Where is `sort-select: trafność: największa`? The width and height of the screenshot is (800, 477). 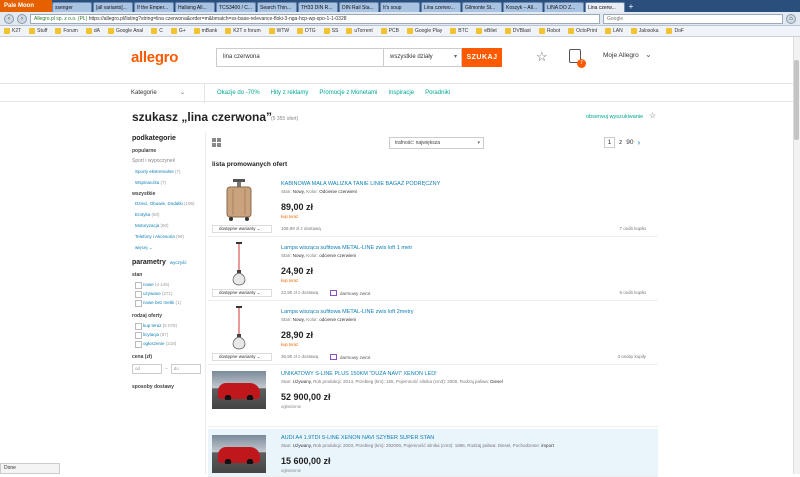 sort-select: trafność: największa is located at coordinates (436, 143).